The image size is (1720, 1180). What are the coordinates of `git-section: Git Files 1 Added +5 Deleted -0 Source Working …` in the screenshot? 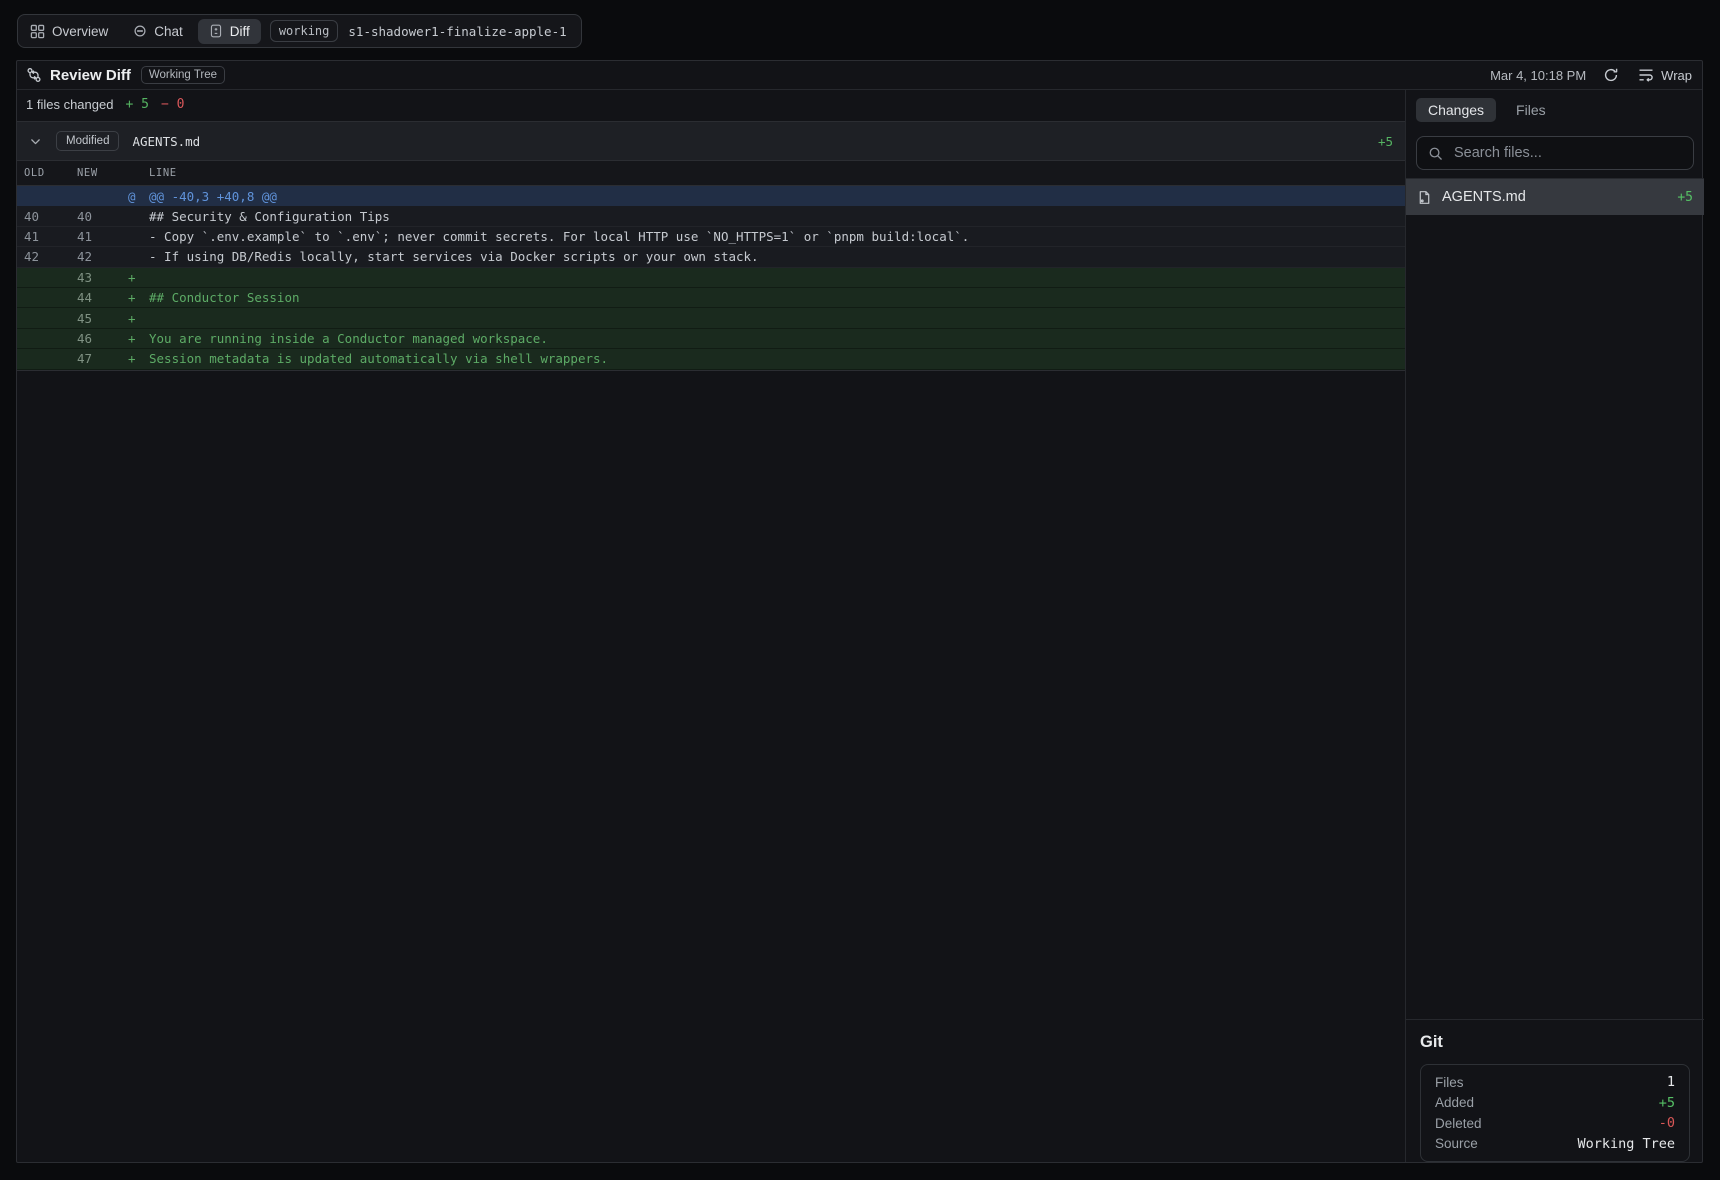 It's located at (1555, 1090).